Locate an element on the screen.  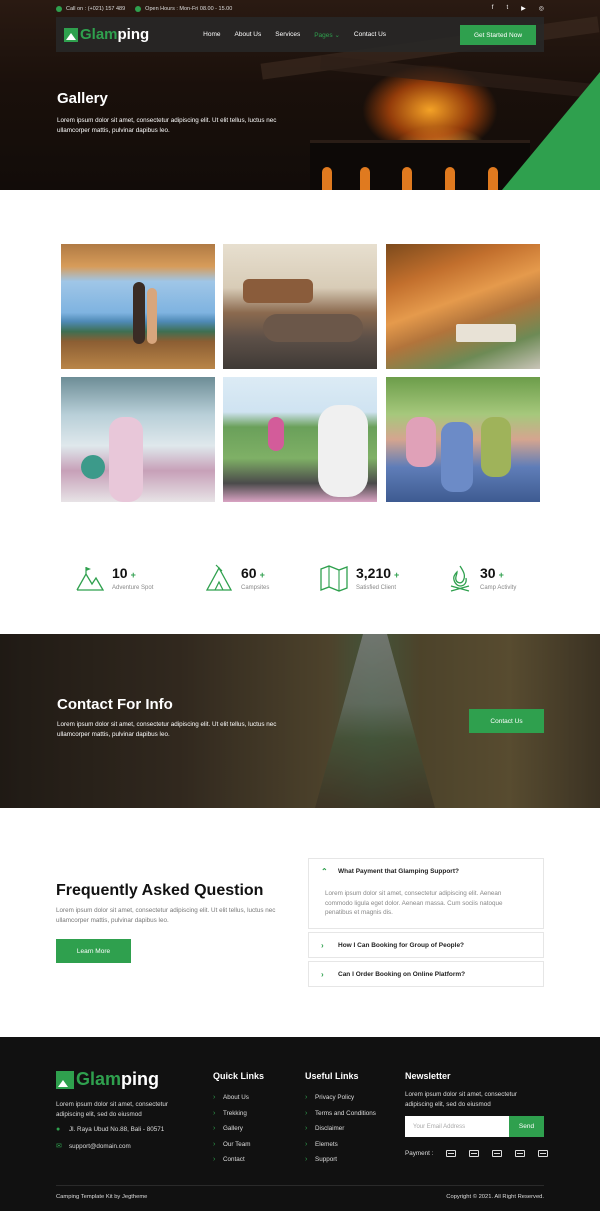
nav-item-about: About Us is located at coordinates (248, 35).